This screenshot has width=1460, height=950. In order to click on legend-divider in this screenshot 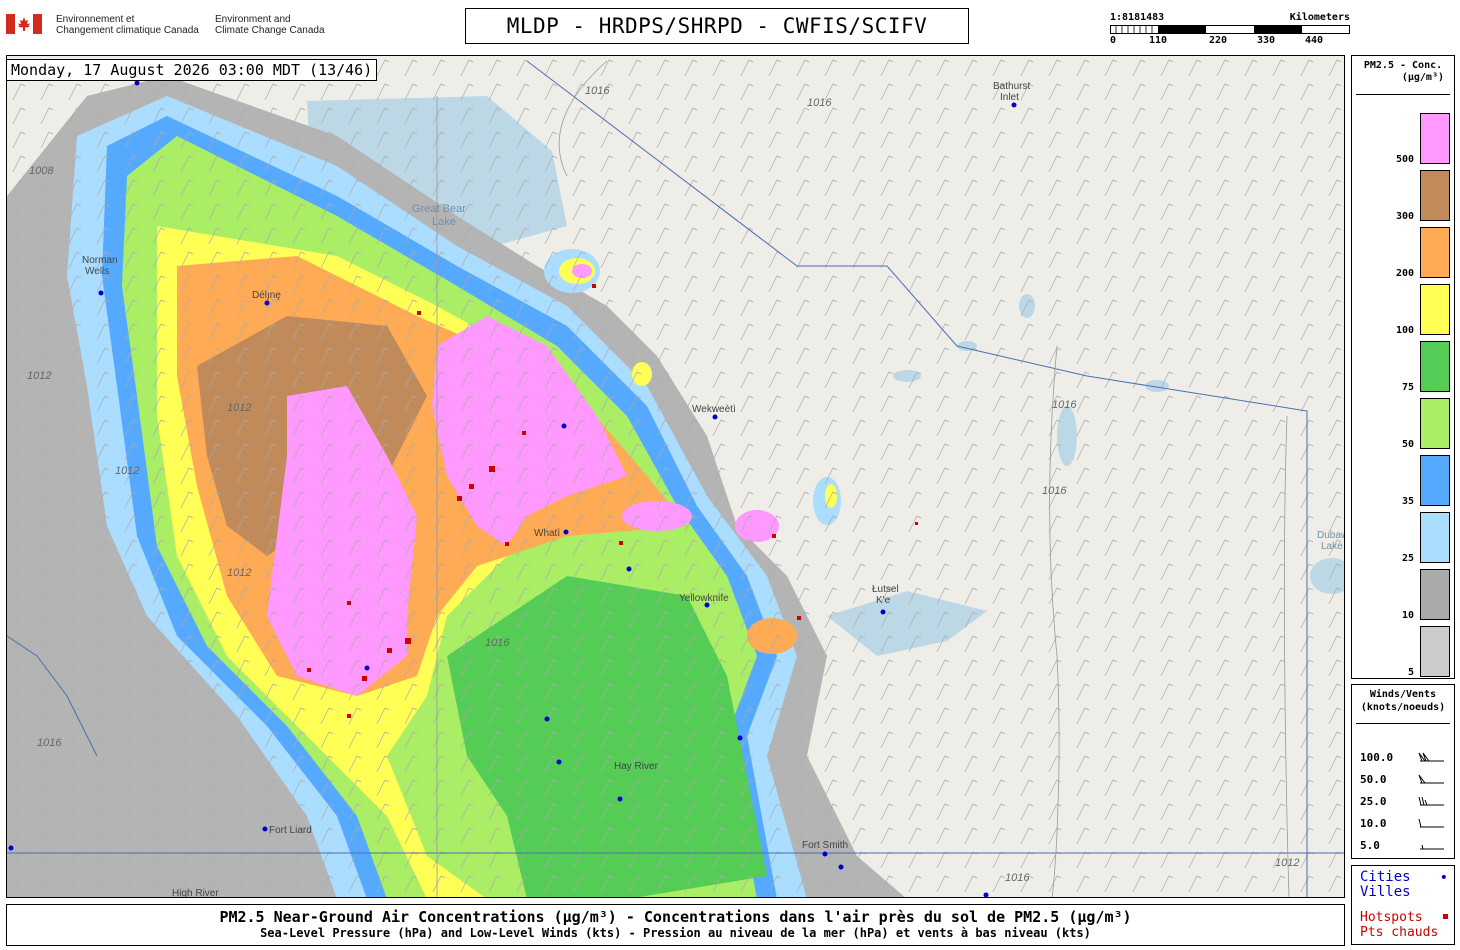, I will do `click(1403, 94)`.